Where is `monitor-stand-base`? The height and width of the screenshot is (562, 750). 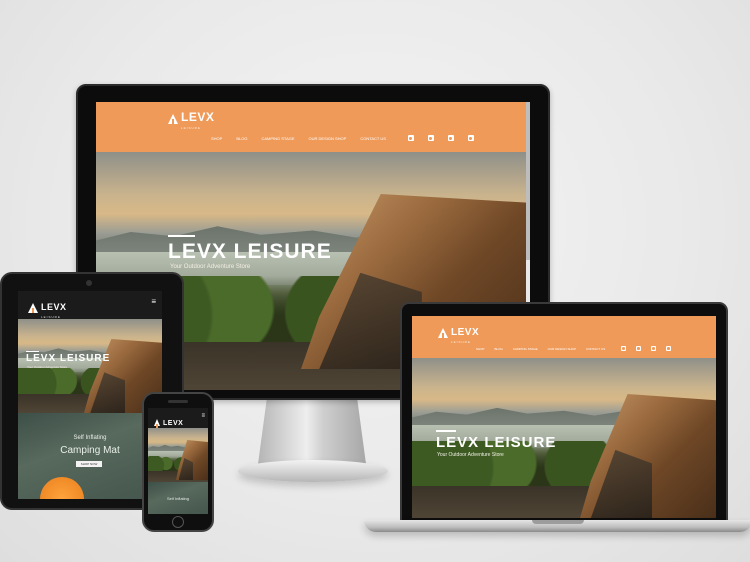
monitor-stand-base is located at coordinates (313, 471).